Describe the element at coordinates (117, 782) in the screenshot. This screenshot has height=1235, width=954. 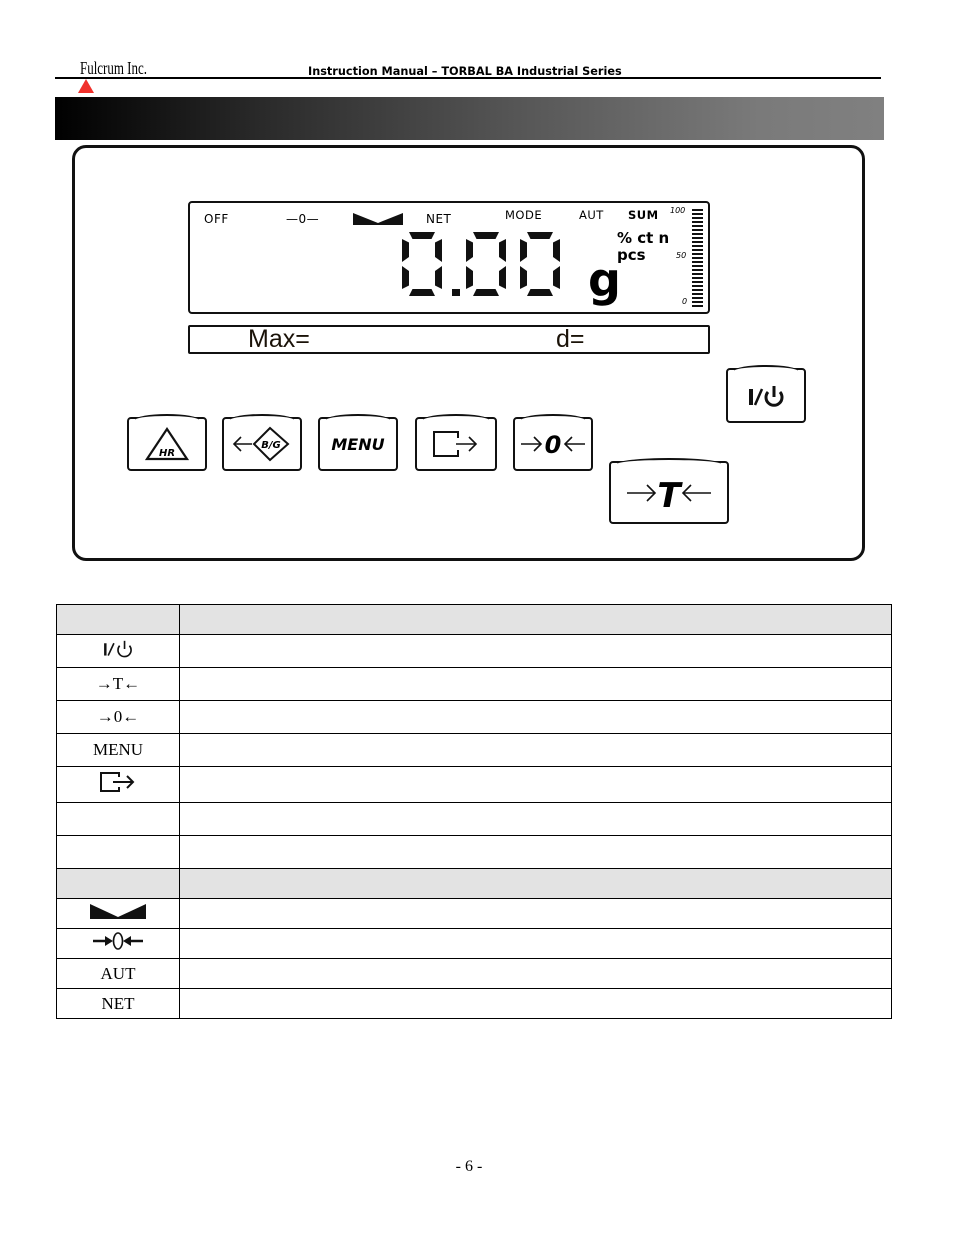
I see `print-arrow-icon` at that location.